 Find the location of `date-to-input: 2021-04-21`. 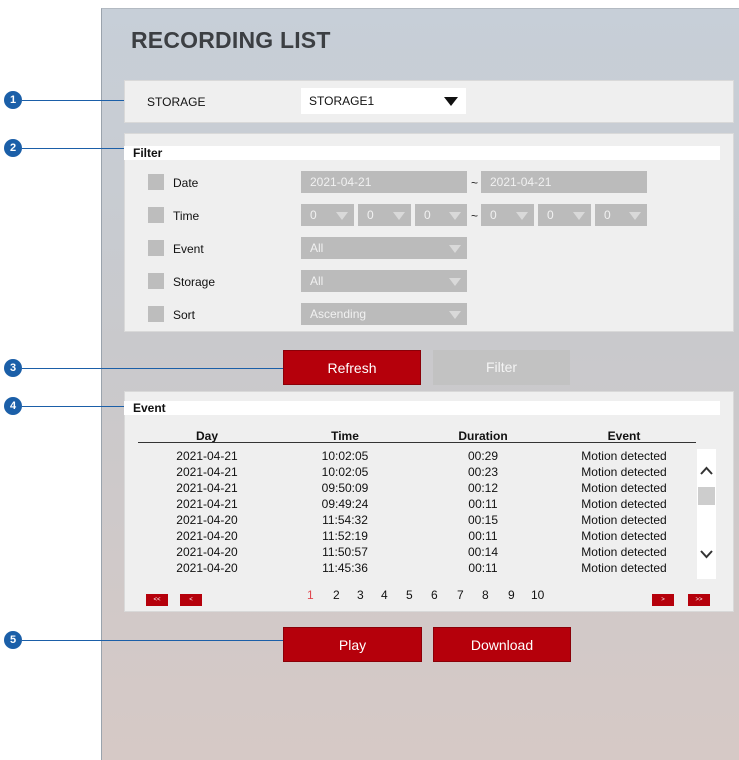

date-to-input: 2021-04-21 is located at coordinates (564, 182).